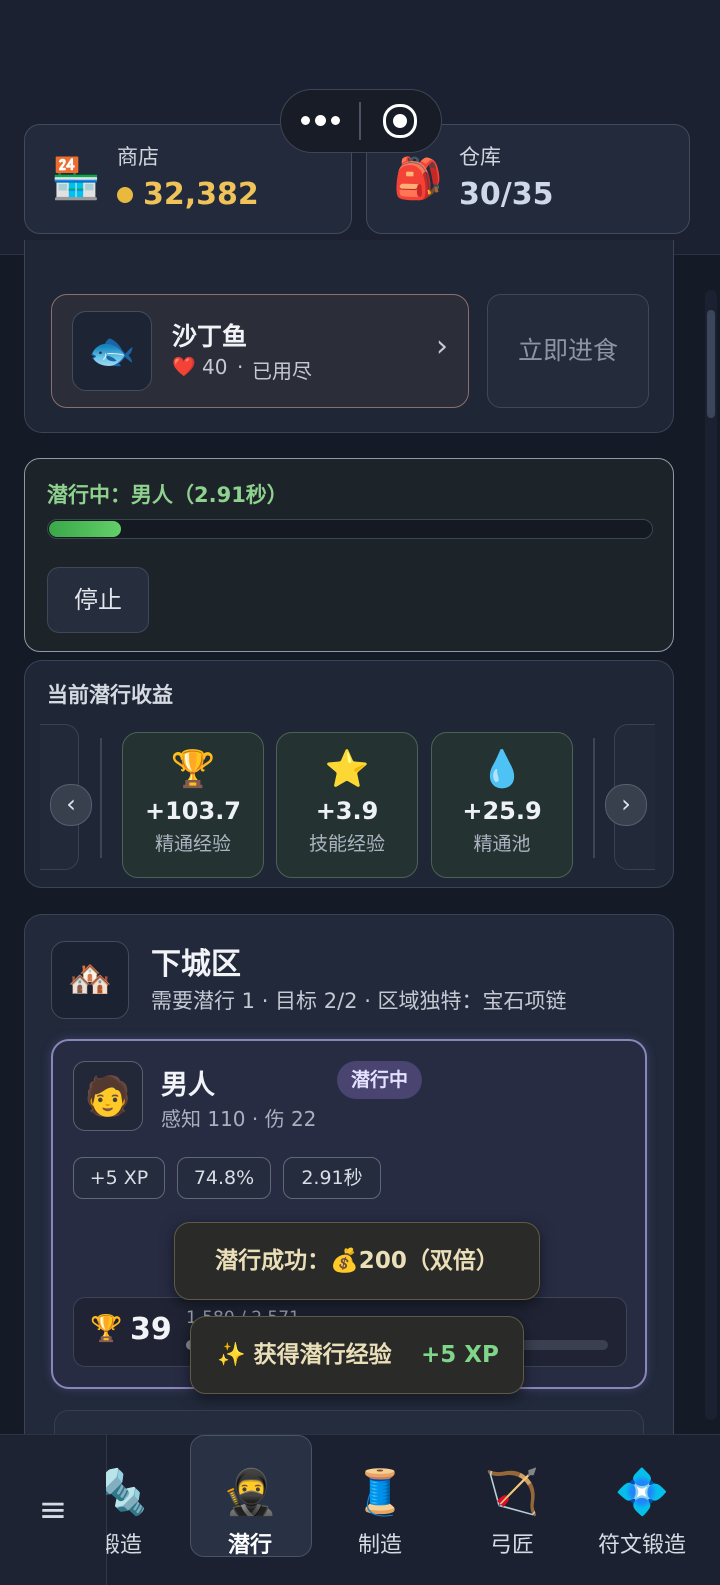 The image size is (720, 1585). What do you see at coordinates (594, 798) in the screenshot?
I see `gains-divider-right` at bounding box center [594, 798].